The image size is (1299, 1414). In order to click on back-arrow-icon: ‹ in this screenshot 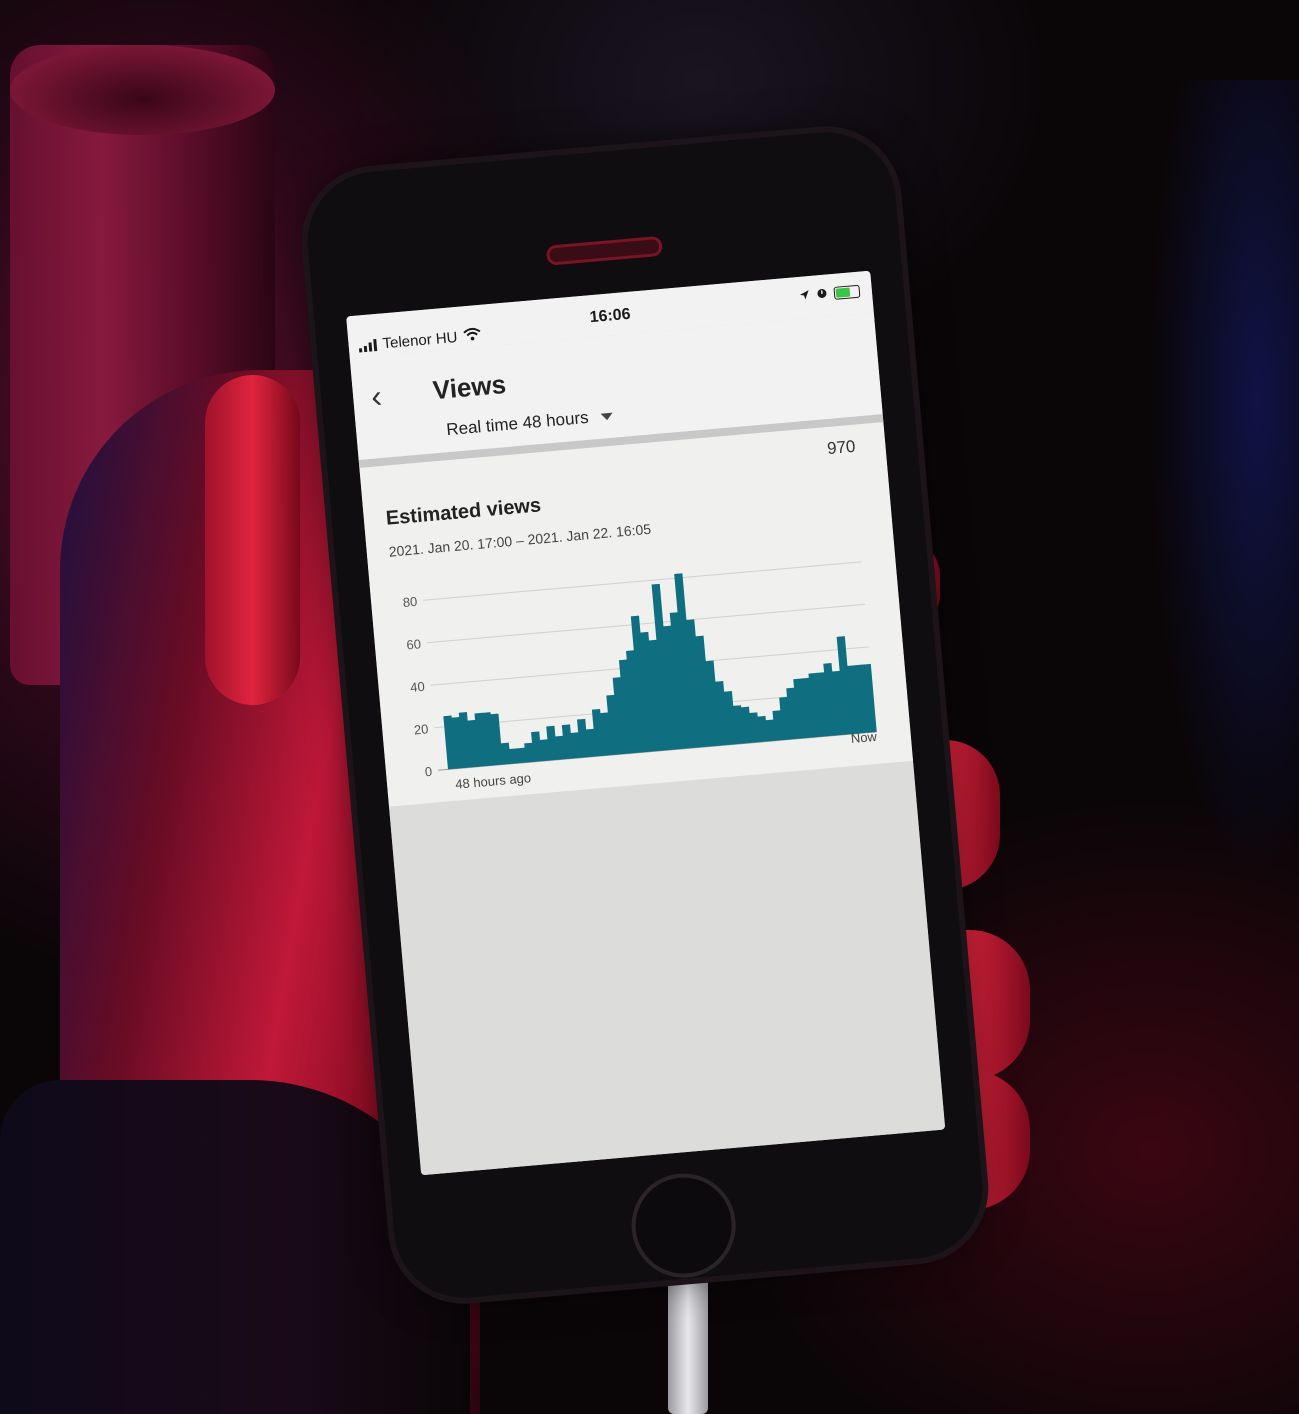, I will do `click(377, 397)`.